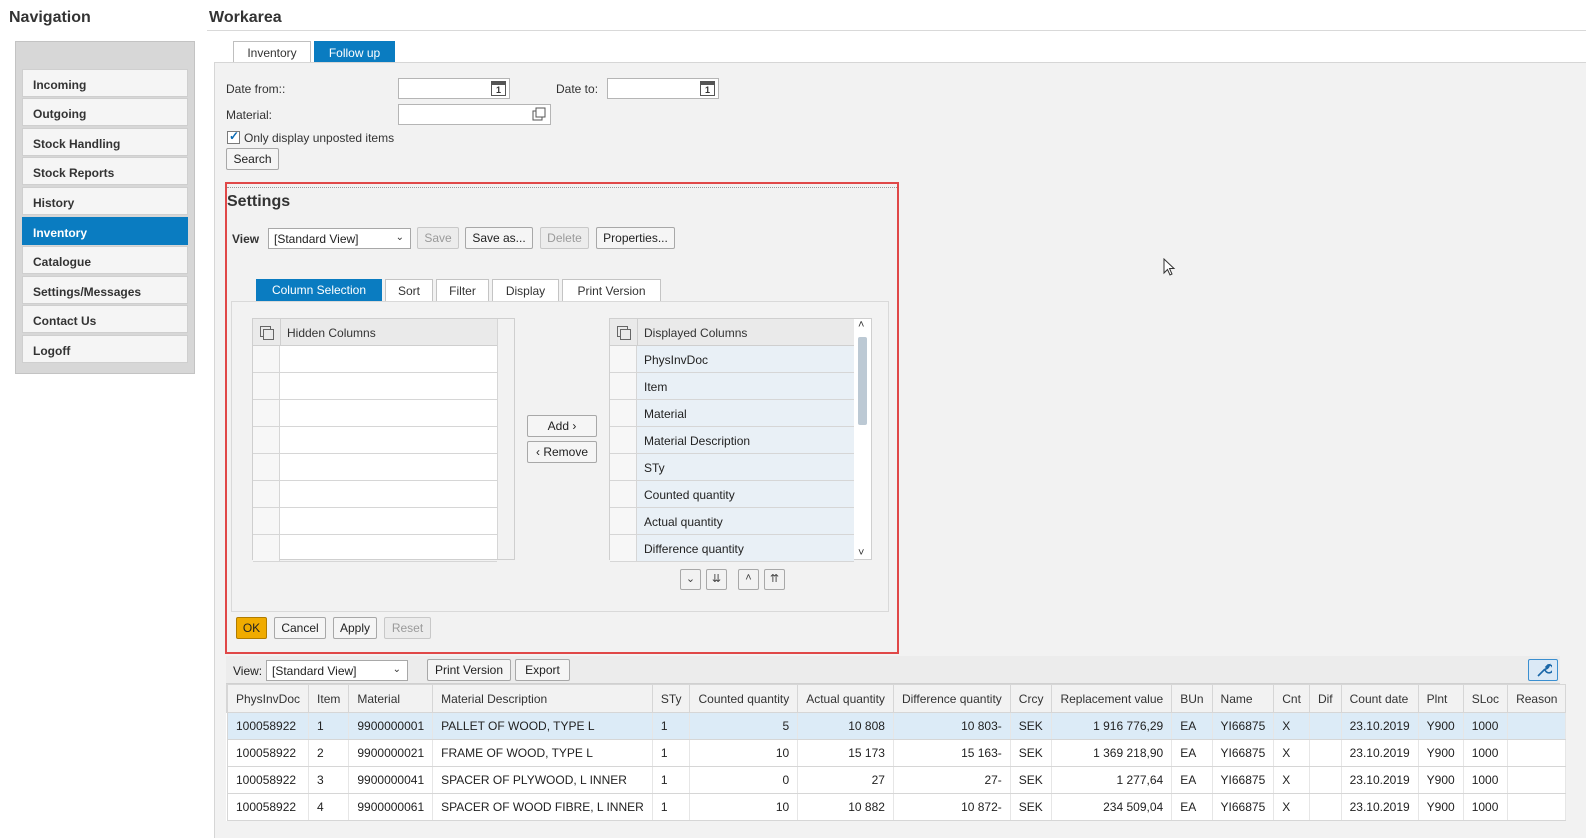 The width and height of the screenshot is (1586, 838). What do you see at coordinates (268, 698) in the screenshot?
I see `column-header: PhysInvDoc` at bounding box center [268, 698].